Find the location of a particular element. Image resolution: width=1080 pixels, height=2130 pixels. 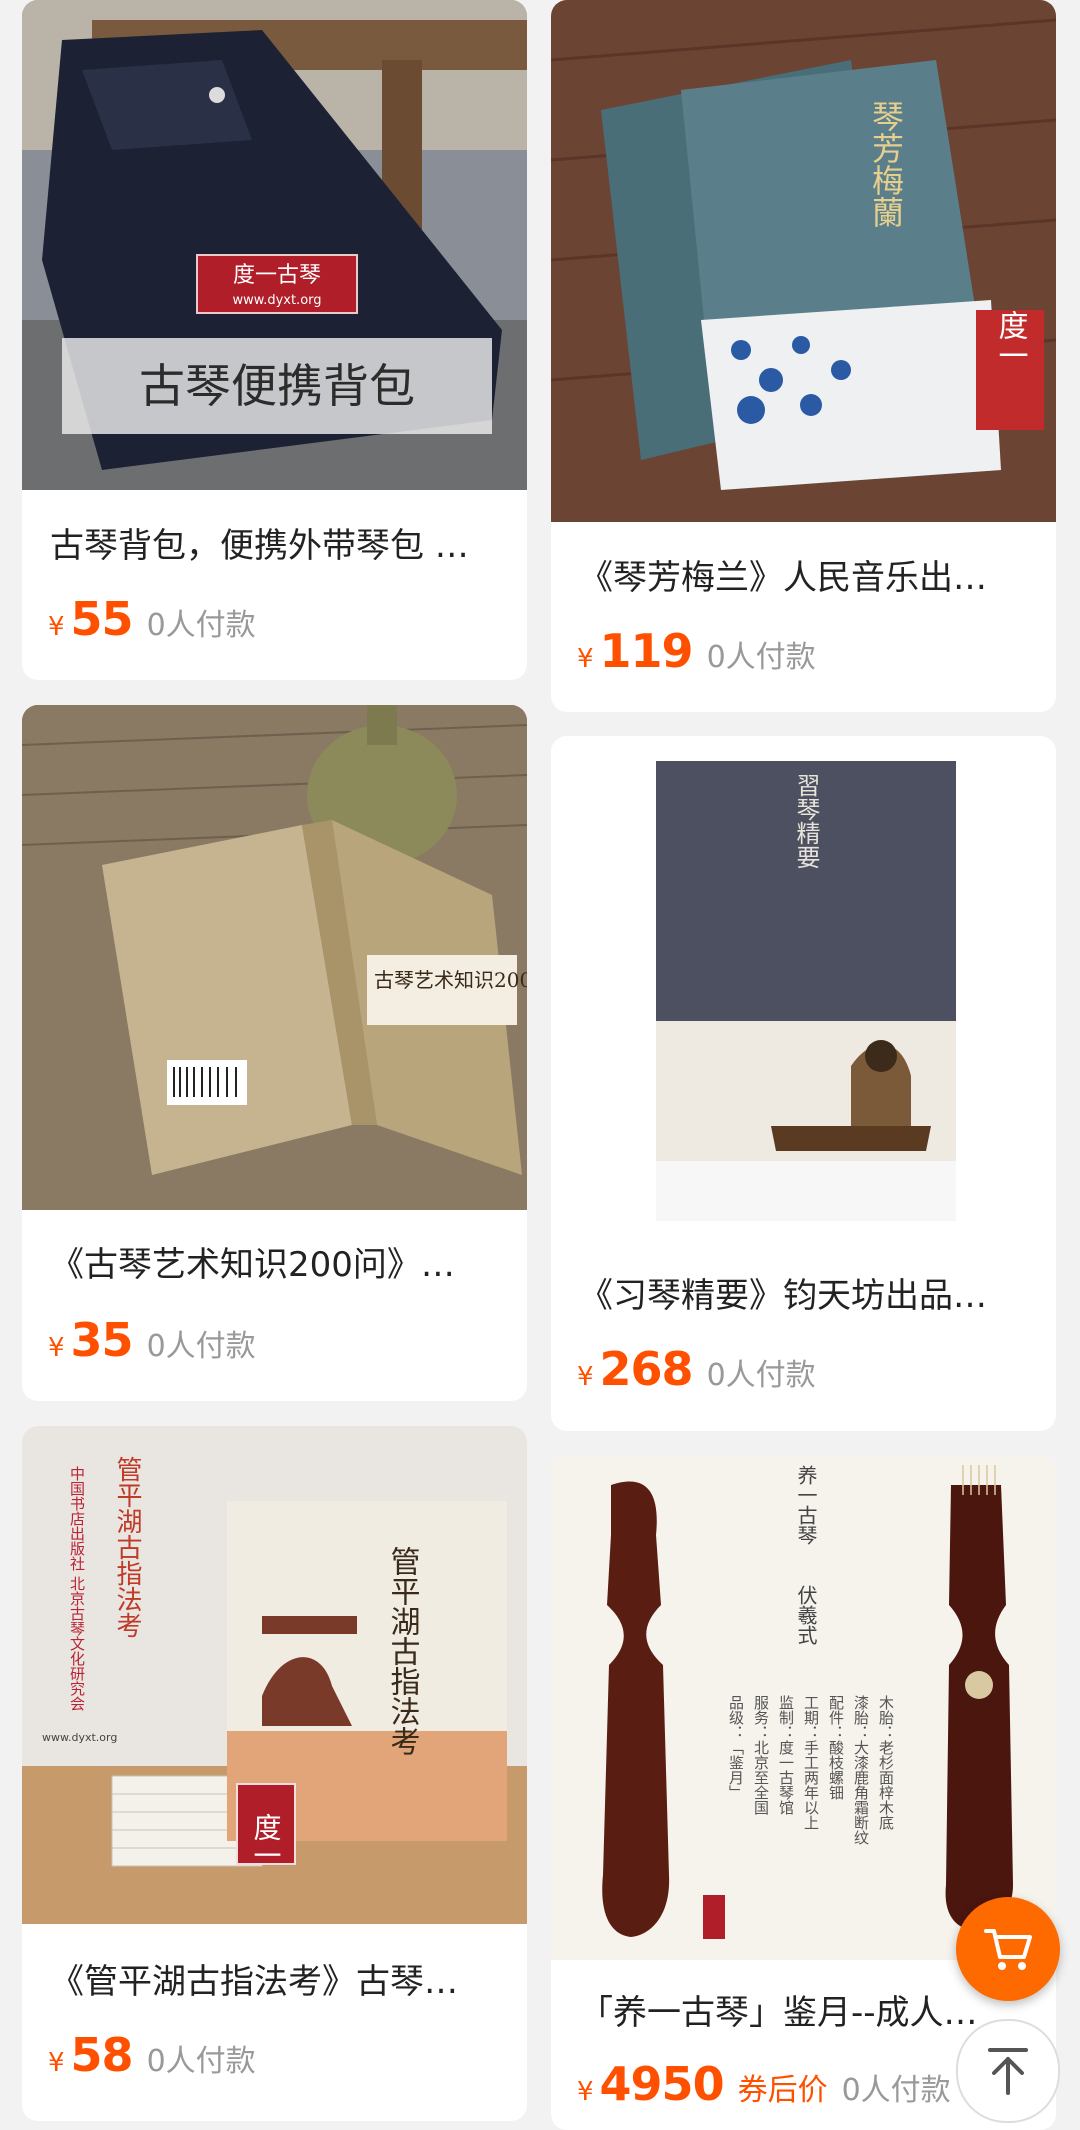

badge-url: www.dyxt.org is located at coordinates (276, 300).